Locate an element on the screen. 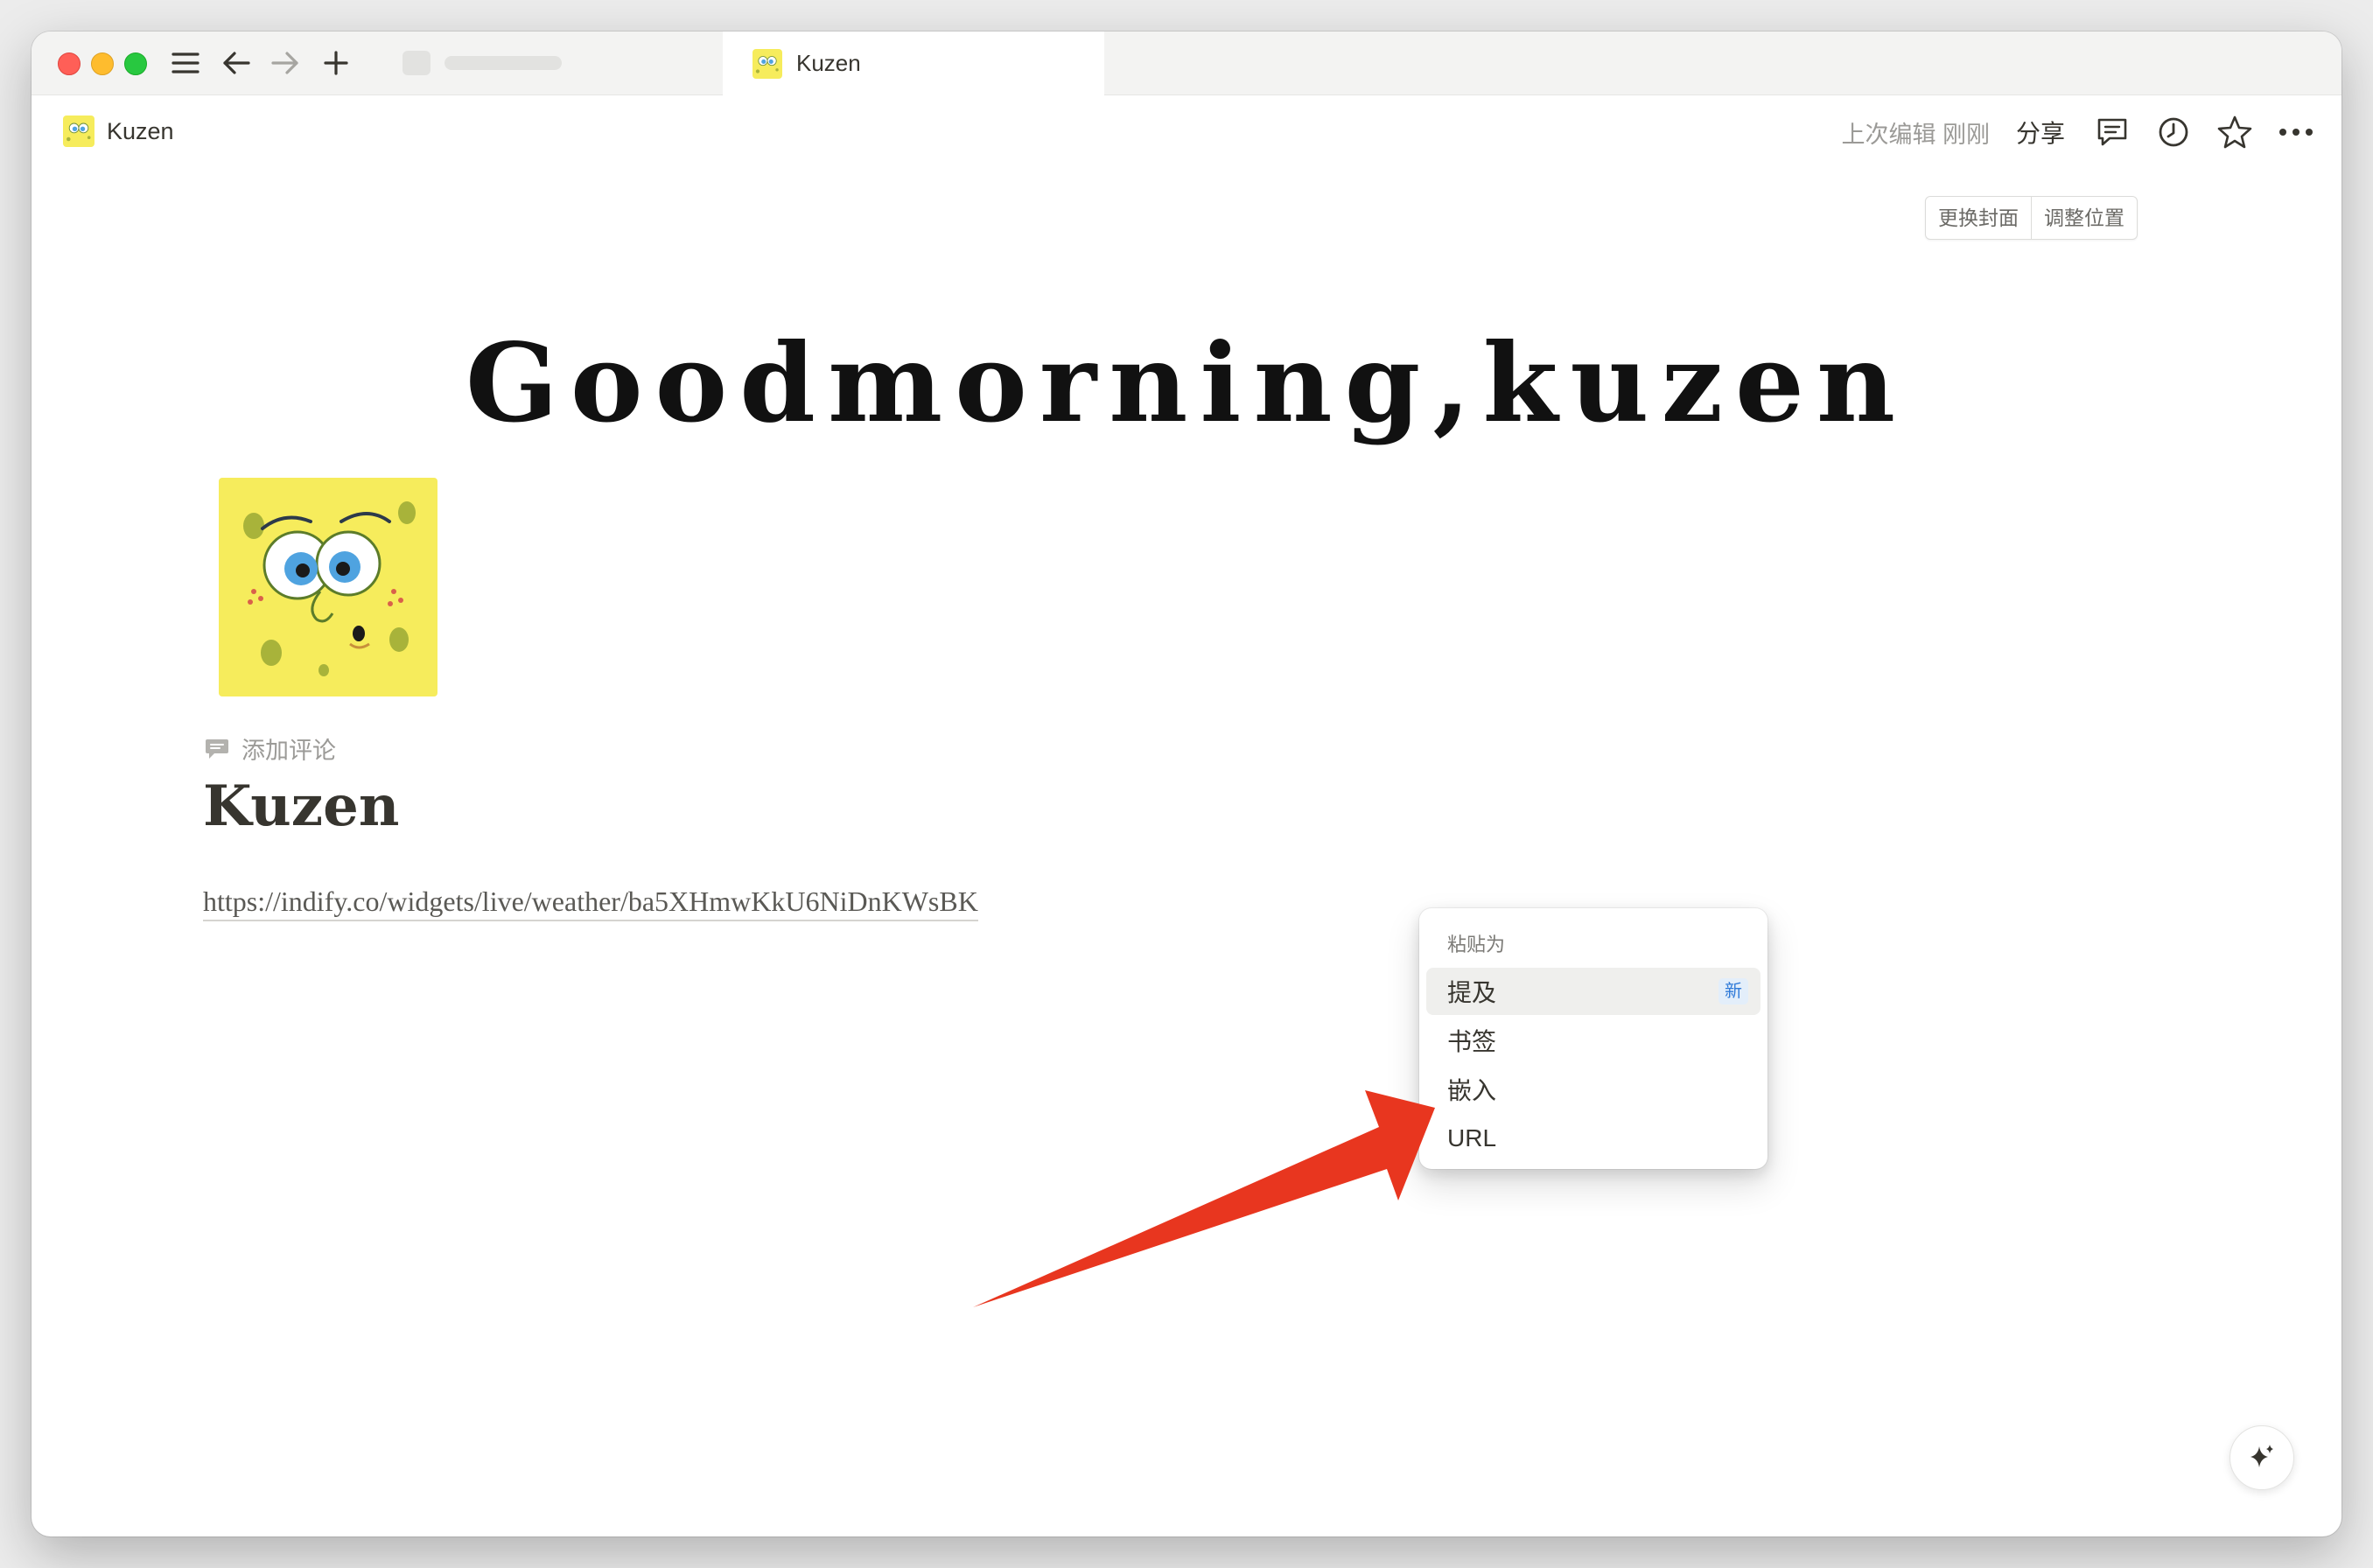 This screenshot has width=2373, height=1568. share-button: 分享 is located at coordinates (2040, 132).